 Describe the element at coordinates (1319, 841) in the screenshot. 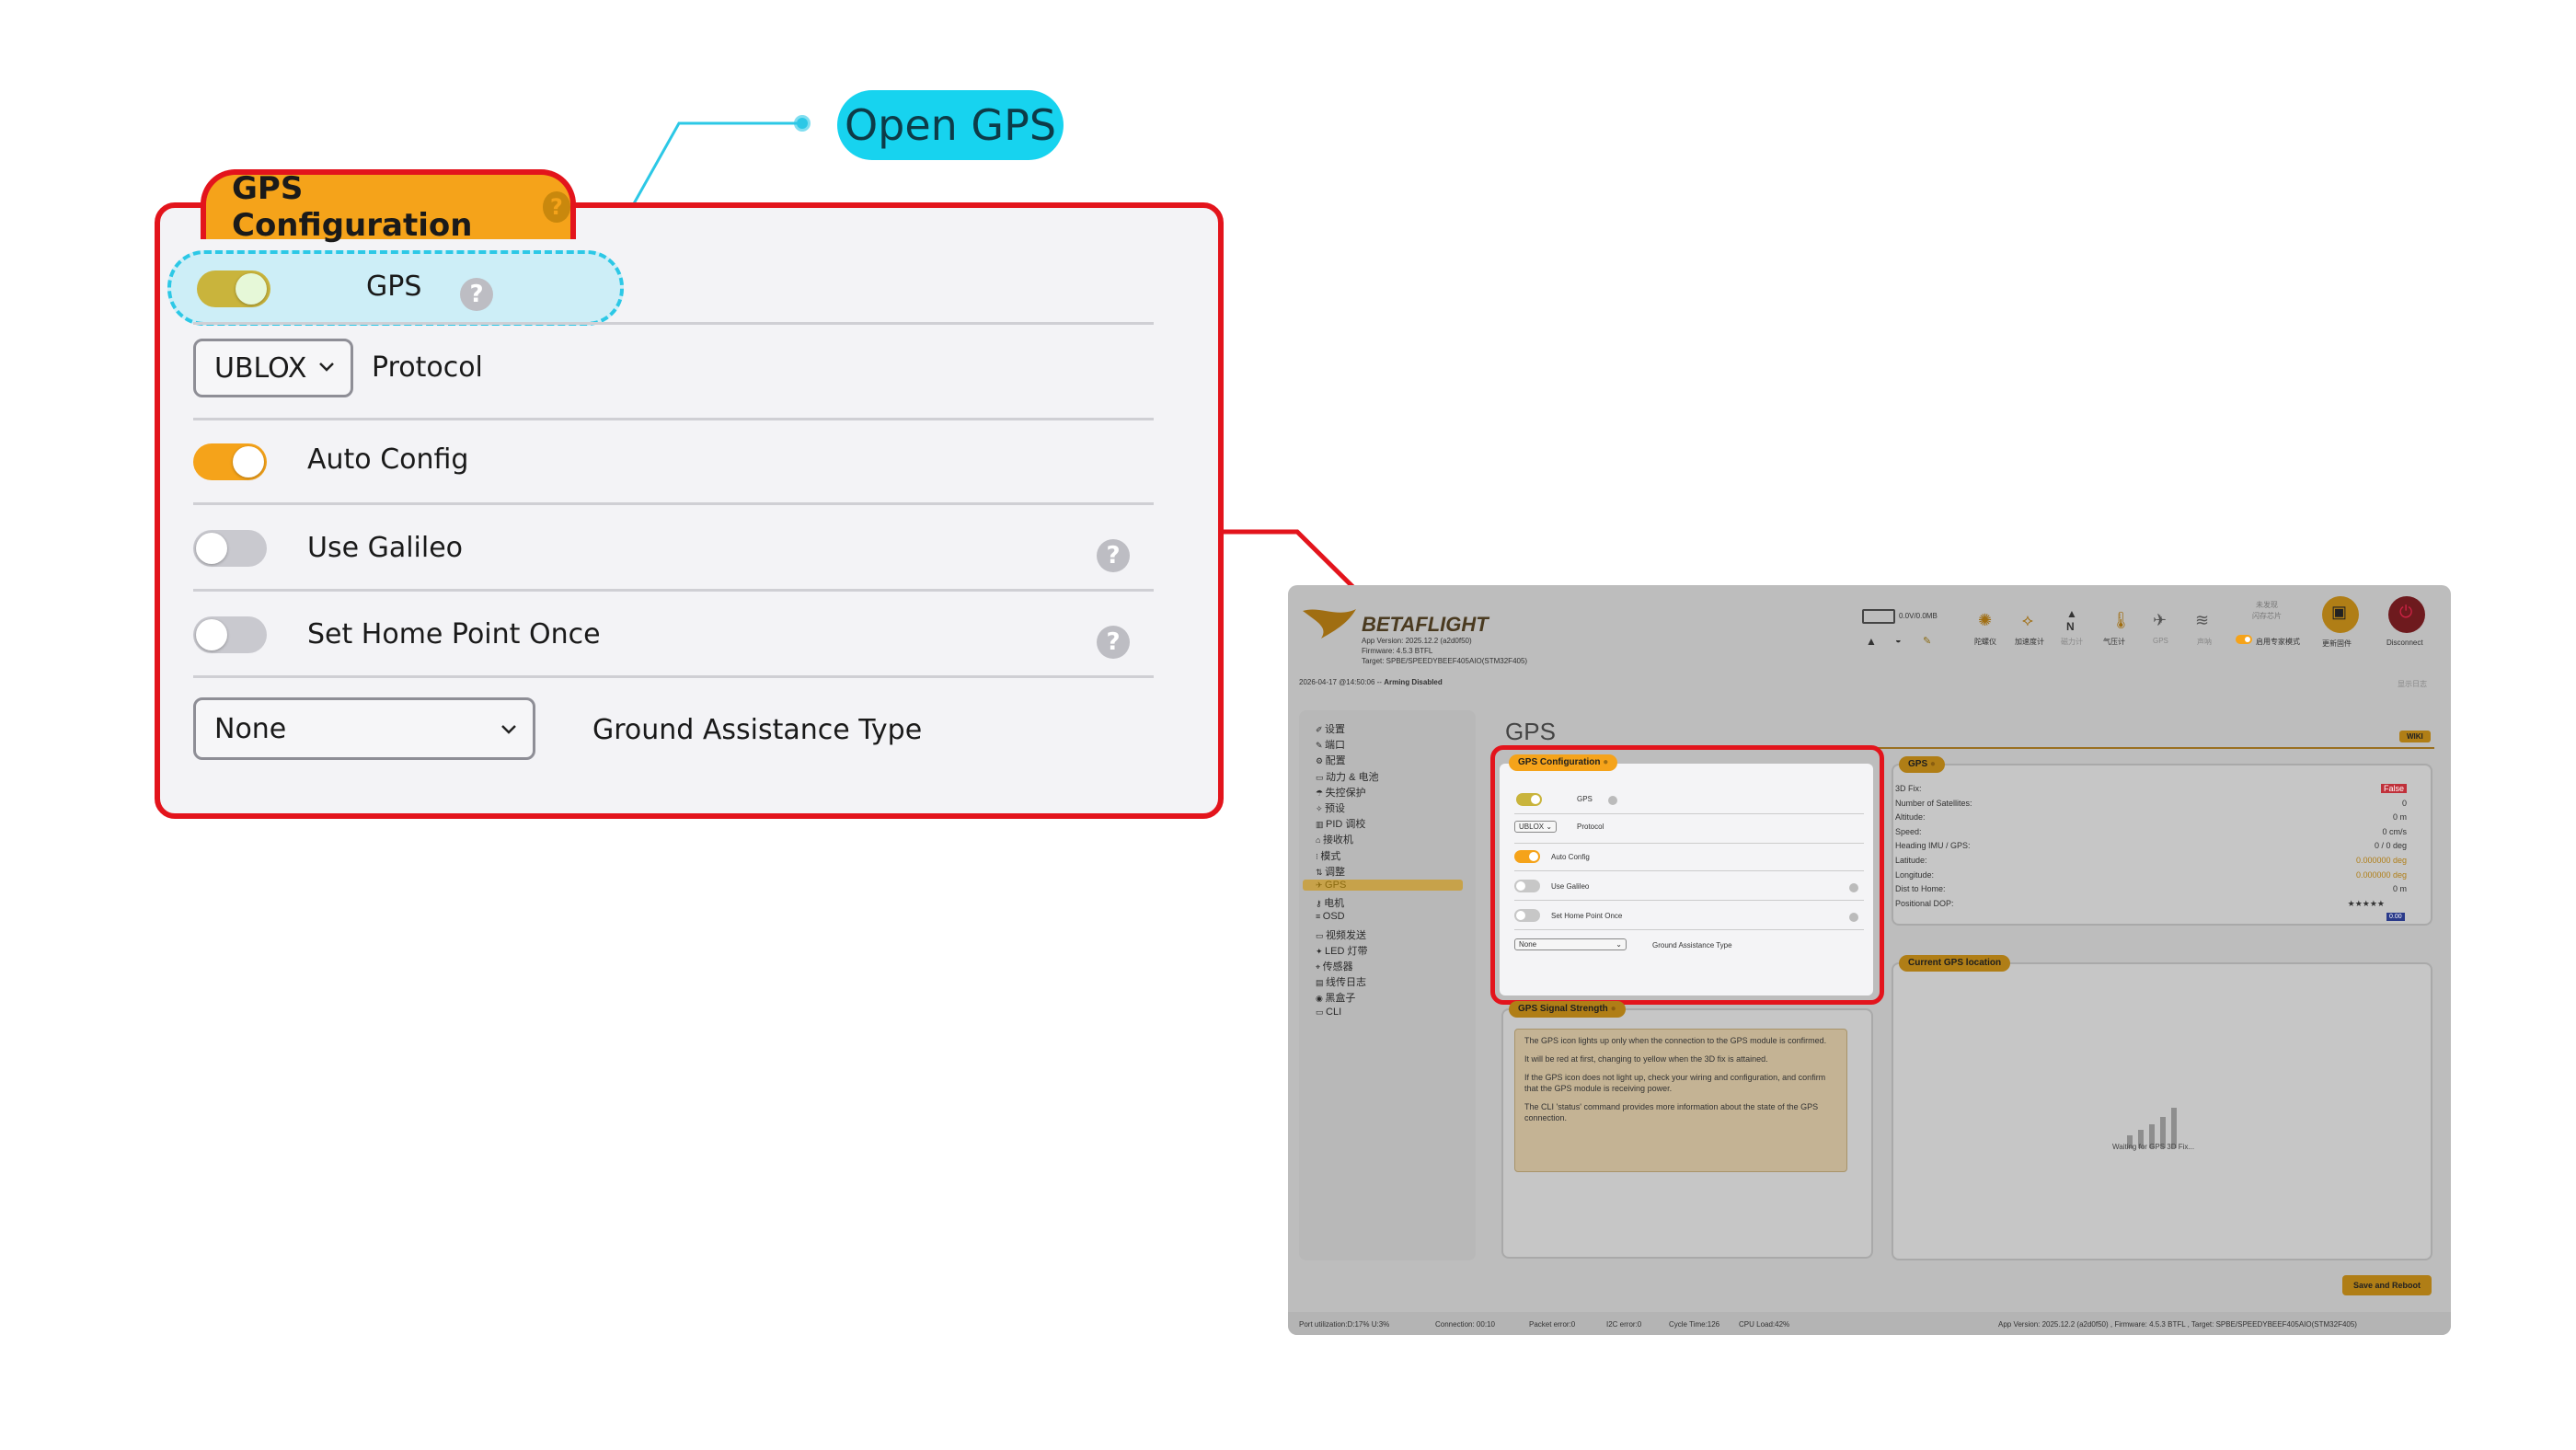

I see `nav-icon: ⌂` at that location.